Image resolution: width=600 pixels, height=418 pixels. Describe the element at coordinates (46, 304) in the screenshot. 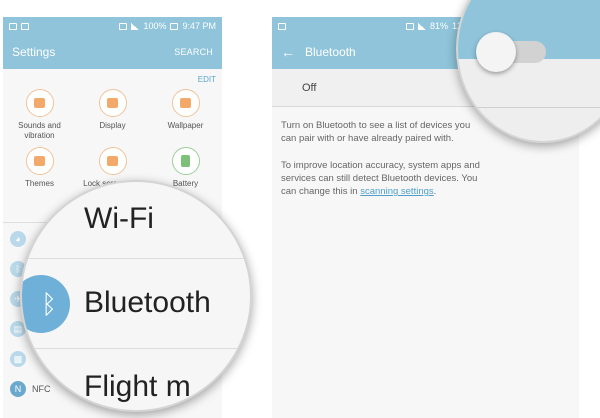

I see `bluetooth-icon: ᛒ` at that location.